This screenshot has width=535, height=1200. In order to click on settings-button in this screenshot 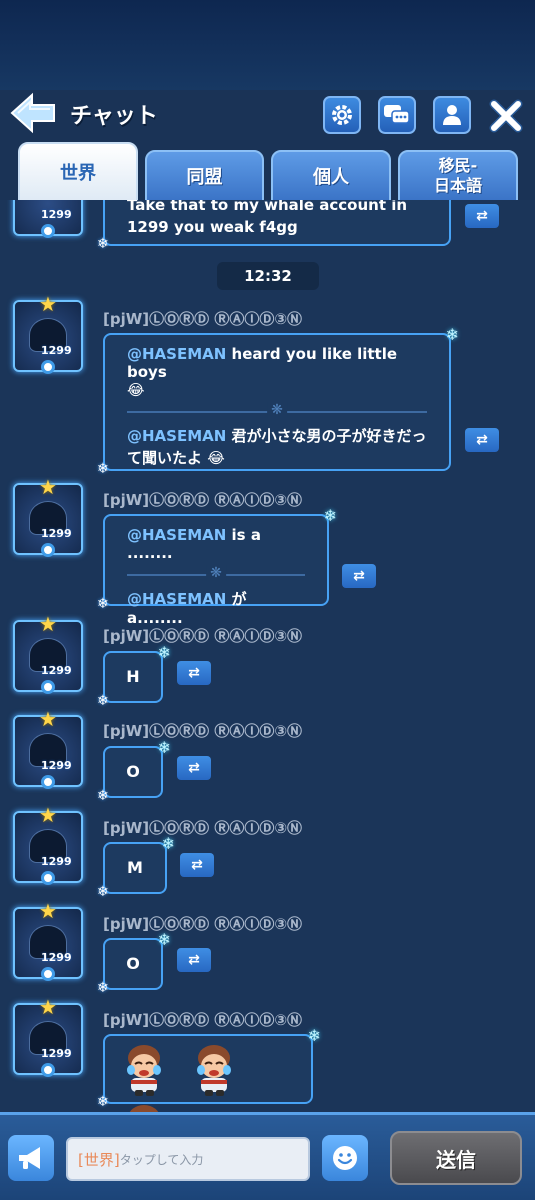, I will do `click(342, 115)`.